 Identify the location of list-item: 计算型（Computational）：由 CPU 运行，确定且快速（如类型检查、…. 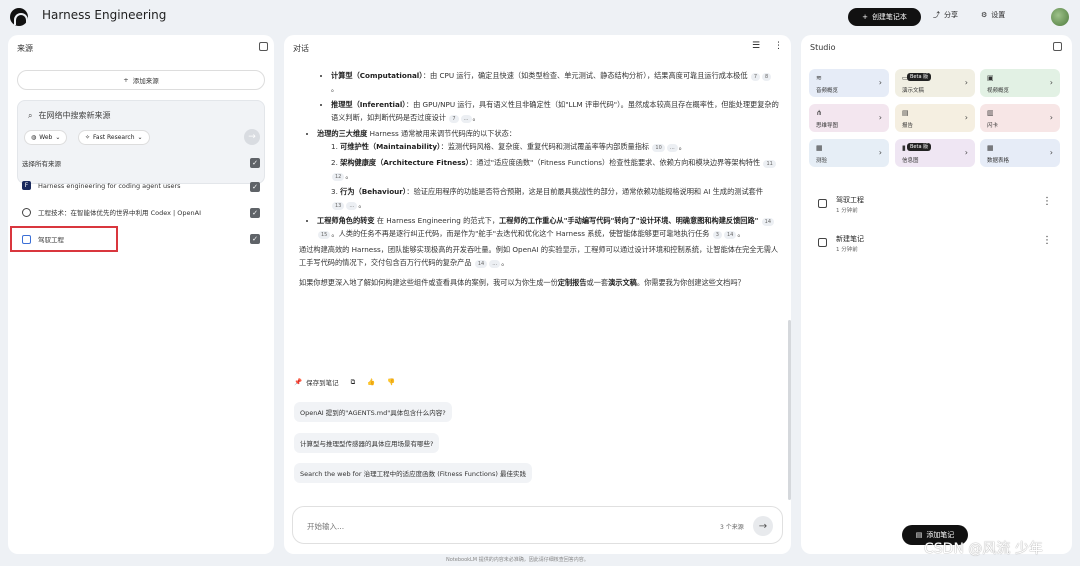
(555, 82).